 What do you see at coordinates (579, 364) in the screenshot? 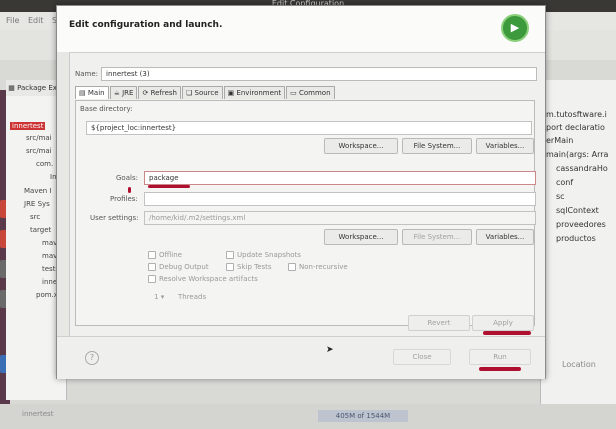
I see `location-column-header: Location` at bounding box center [579, 364].